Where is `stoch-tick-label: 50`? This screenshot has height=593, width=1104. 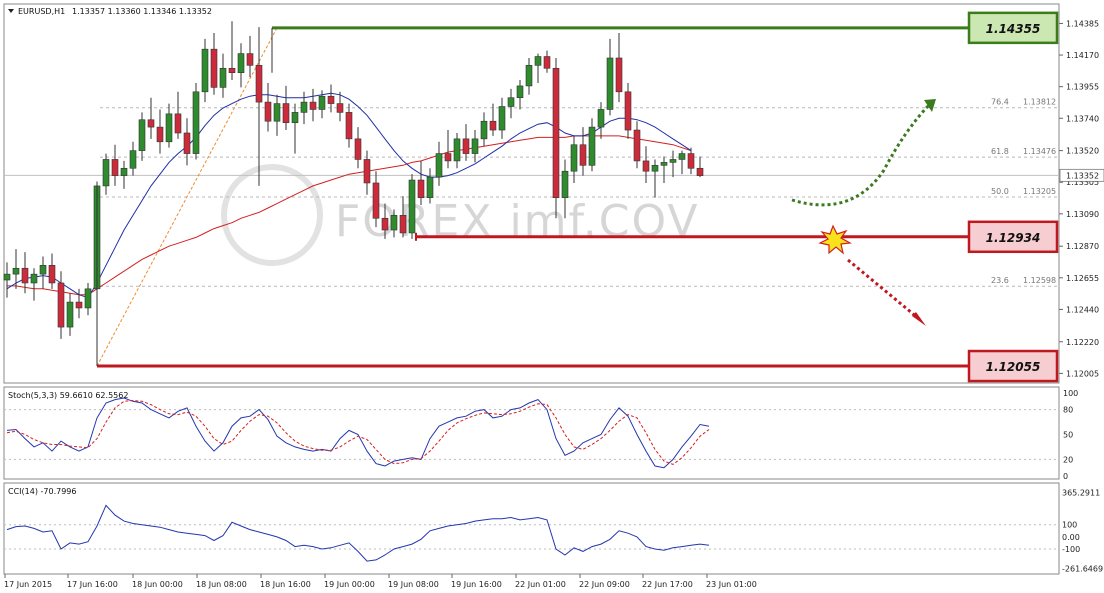
stoch-tick-label: 50 is located at coordinates (1068, 435).